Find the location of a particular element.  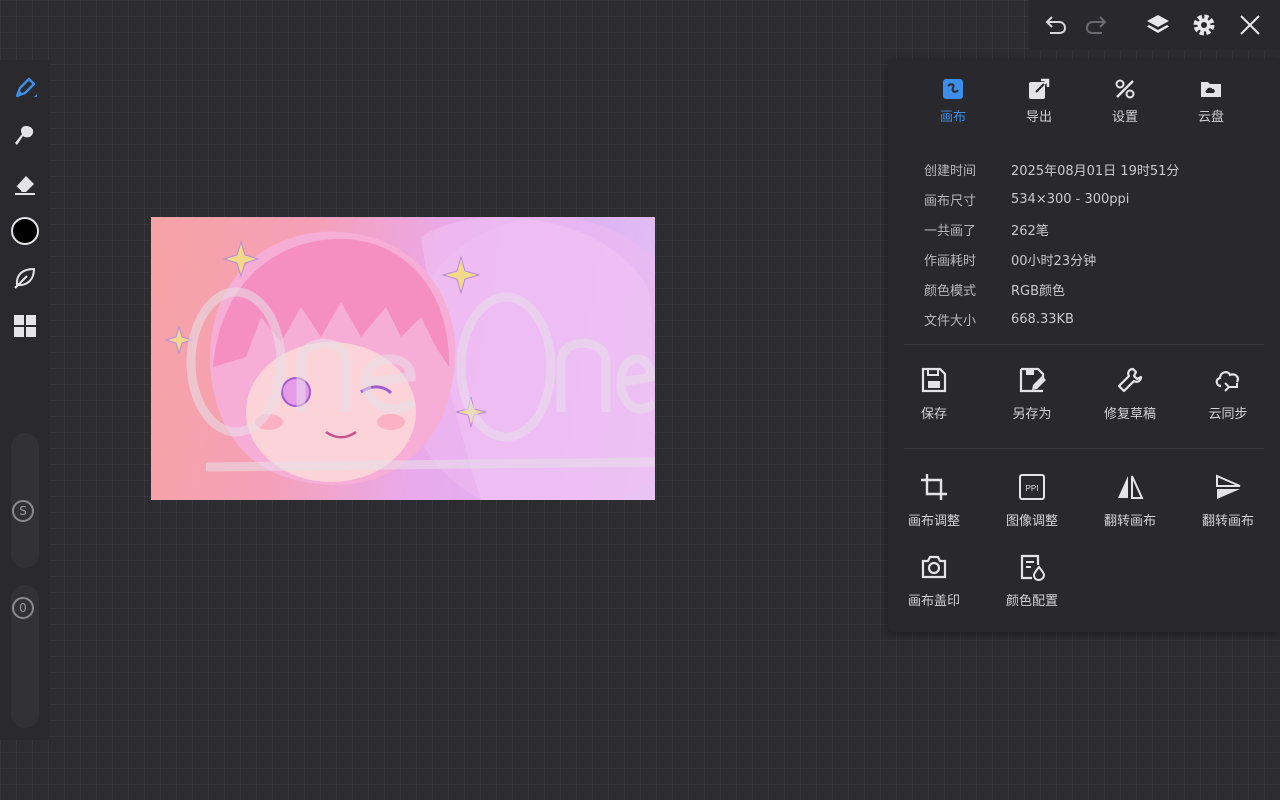

info-value: 00小时23分钟 is located at coordinates (1054, 261).